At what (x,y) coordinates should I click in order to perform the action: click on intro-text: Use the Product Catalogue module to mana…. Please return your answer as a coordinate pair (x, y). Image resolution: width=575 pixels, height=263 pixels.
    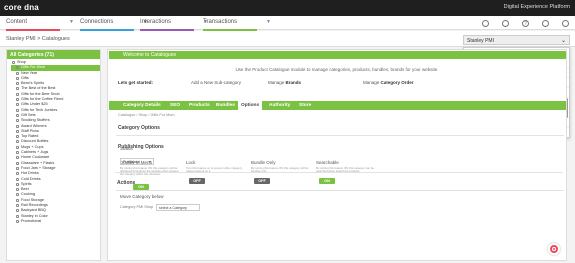
    Looking at the image, I should click on (337, 69).